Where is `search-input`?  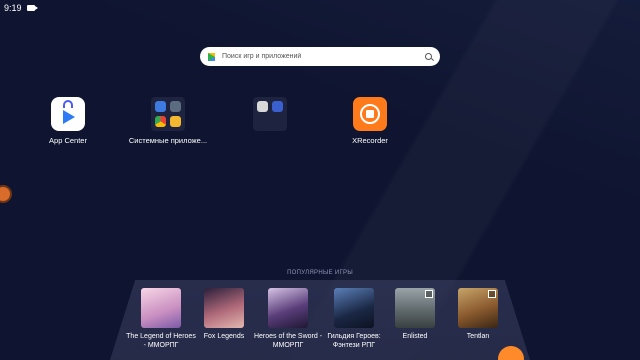 search-input is located at coordinates (323, 56).